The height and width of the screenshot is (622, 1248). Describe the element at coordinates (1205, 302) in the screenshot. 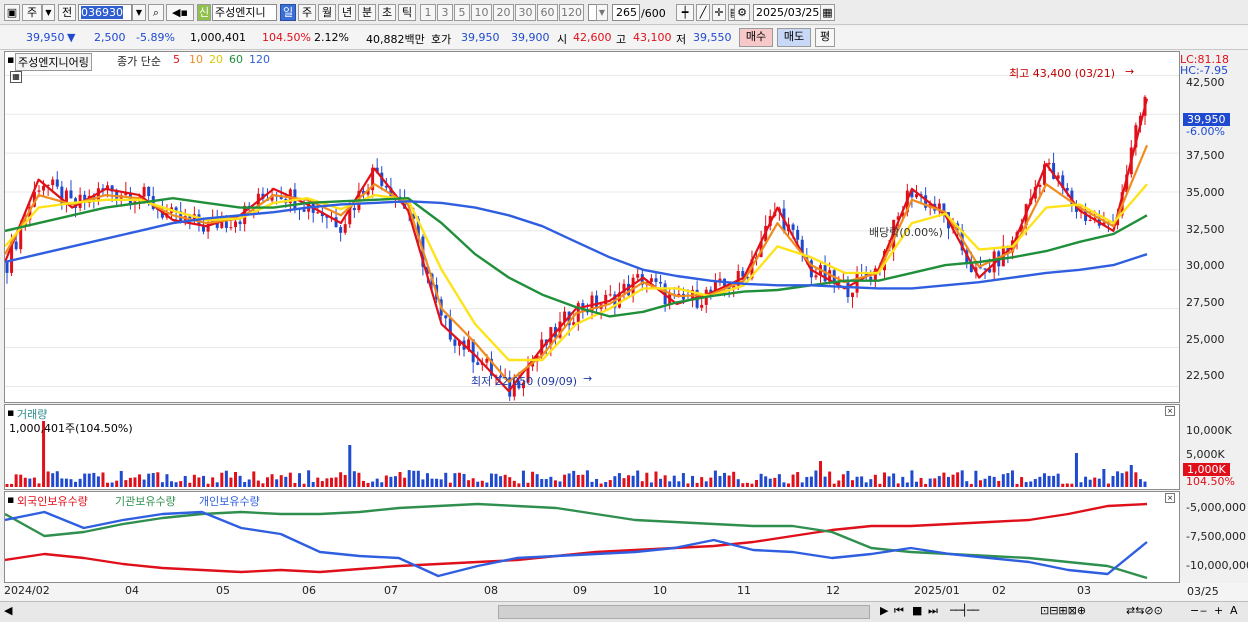

I see `y-tick: 27,500` at that location.